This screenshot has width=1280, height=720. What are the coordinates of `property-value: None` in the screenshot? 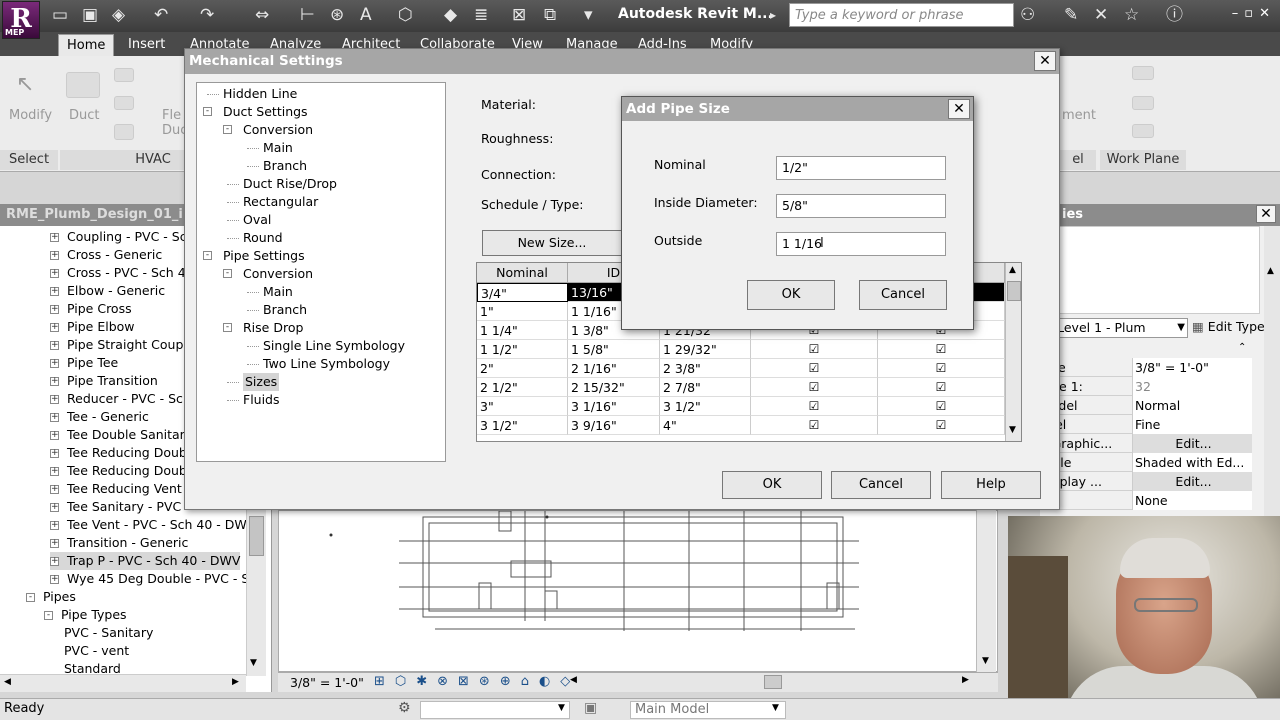 It's located at (1192, 500).